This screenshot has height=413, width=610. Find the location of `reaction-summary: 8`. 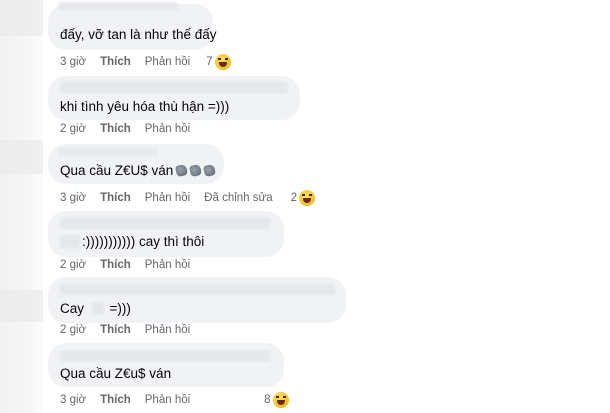

reaction-summary: 8 is located at coordinates (283, 400).